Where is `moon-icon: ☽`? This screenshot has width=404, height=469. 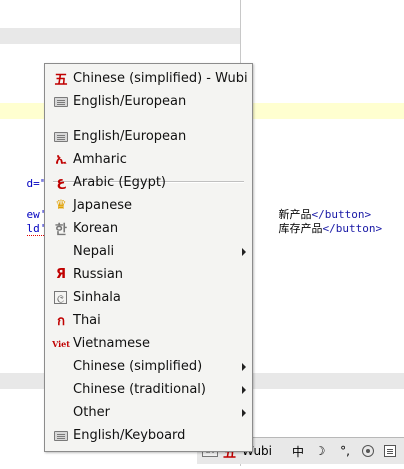
moon-icon: ☽ is located at coordinates (320, 451).